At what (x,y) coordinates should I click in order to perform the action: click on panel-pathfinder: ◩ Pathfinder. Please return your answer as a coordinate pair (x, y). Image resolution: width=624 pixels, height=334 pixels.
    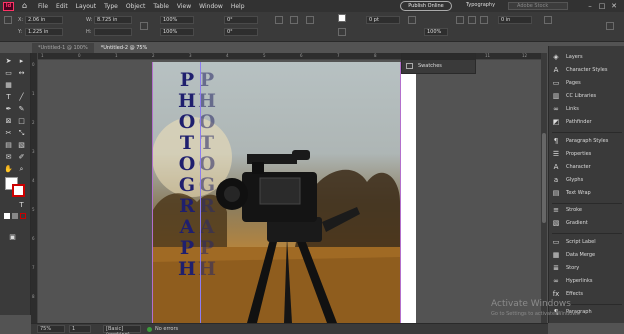
    Looking at the image, I should click on (588, 122).